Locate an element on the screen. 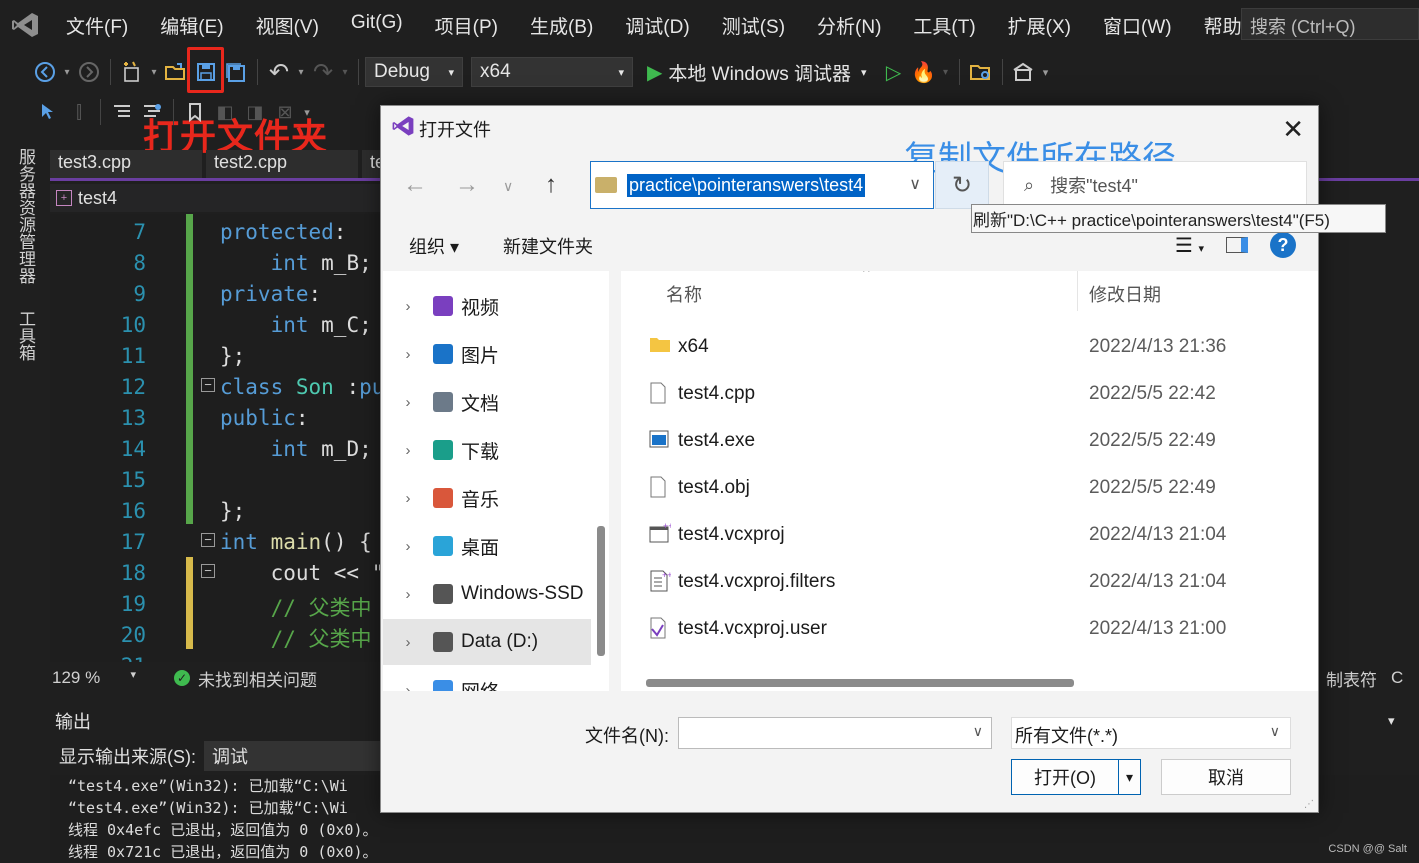 Image resolution: width=1419 pixels, height=863 pixels. menu-item: 窗口(W) is located at coordinates (1137, 25).